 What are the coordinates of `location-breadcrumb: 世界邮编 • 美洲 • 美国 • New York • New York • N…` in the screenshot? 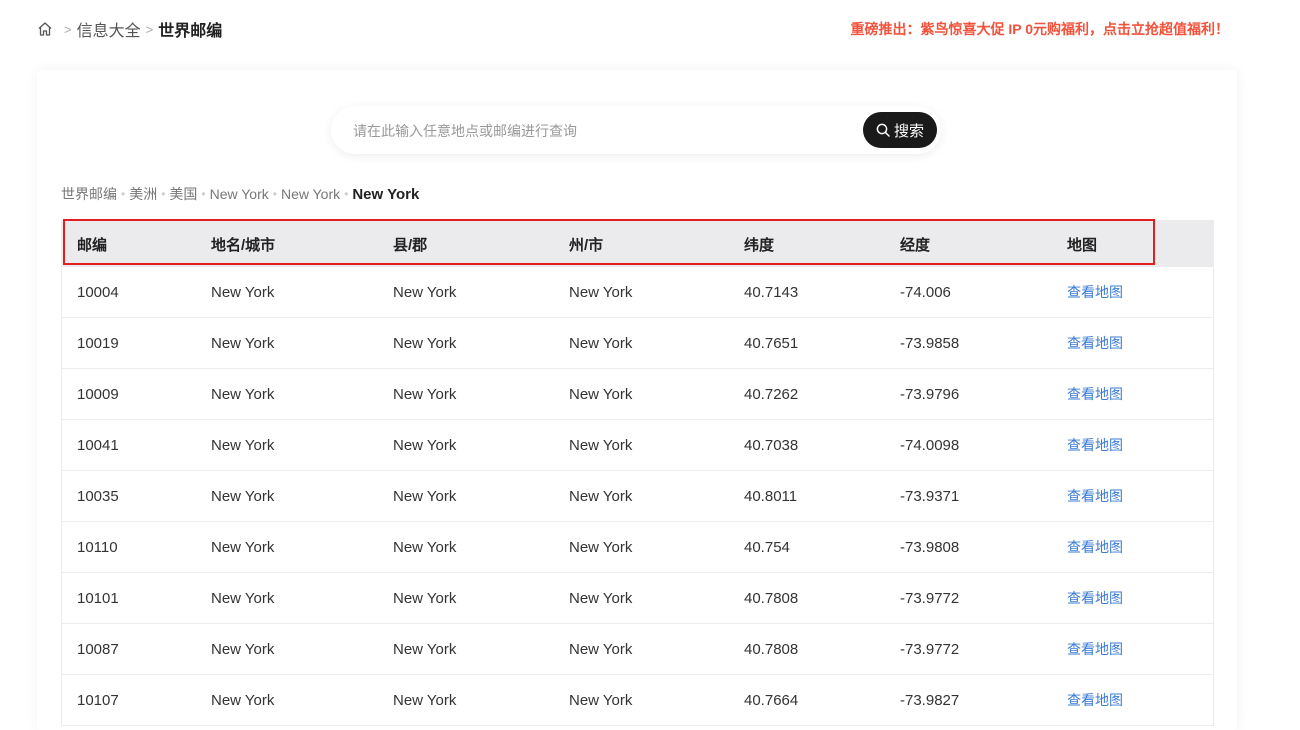 It's located at (240, 194).